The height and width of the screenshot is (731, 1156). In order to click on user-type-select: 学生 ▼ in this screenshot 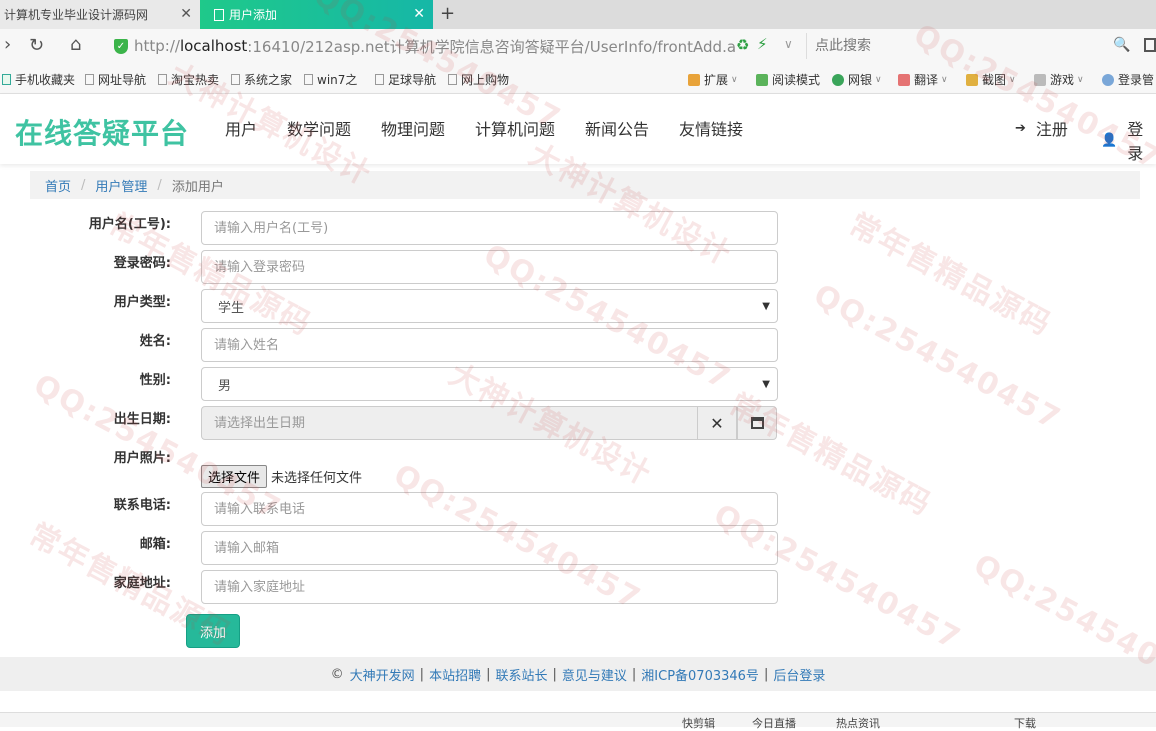, I will do `click(489, 306)`.